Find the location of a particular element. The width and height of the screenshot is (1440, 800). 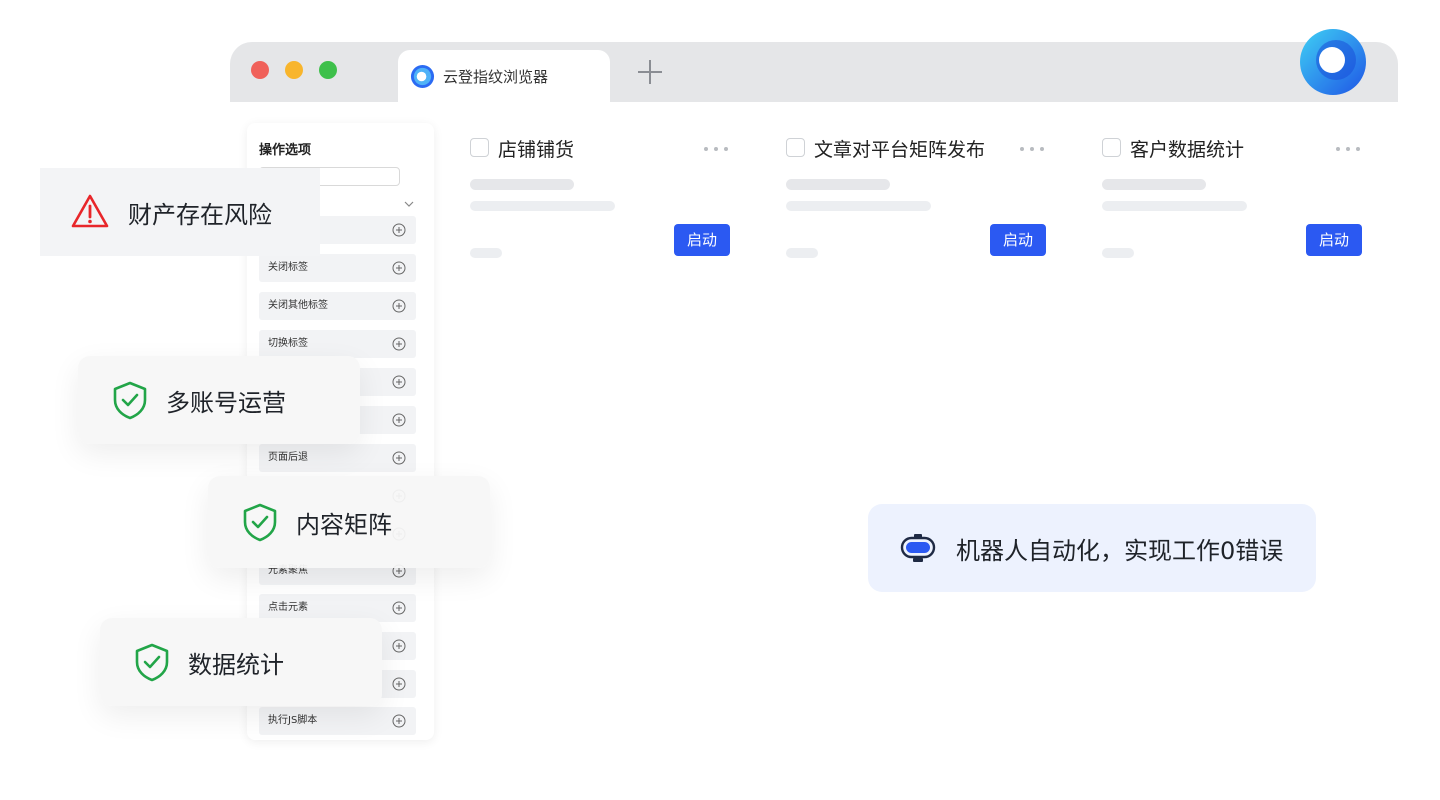

maximize-window-button is located at coordinates (328, 70).